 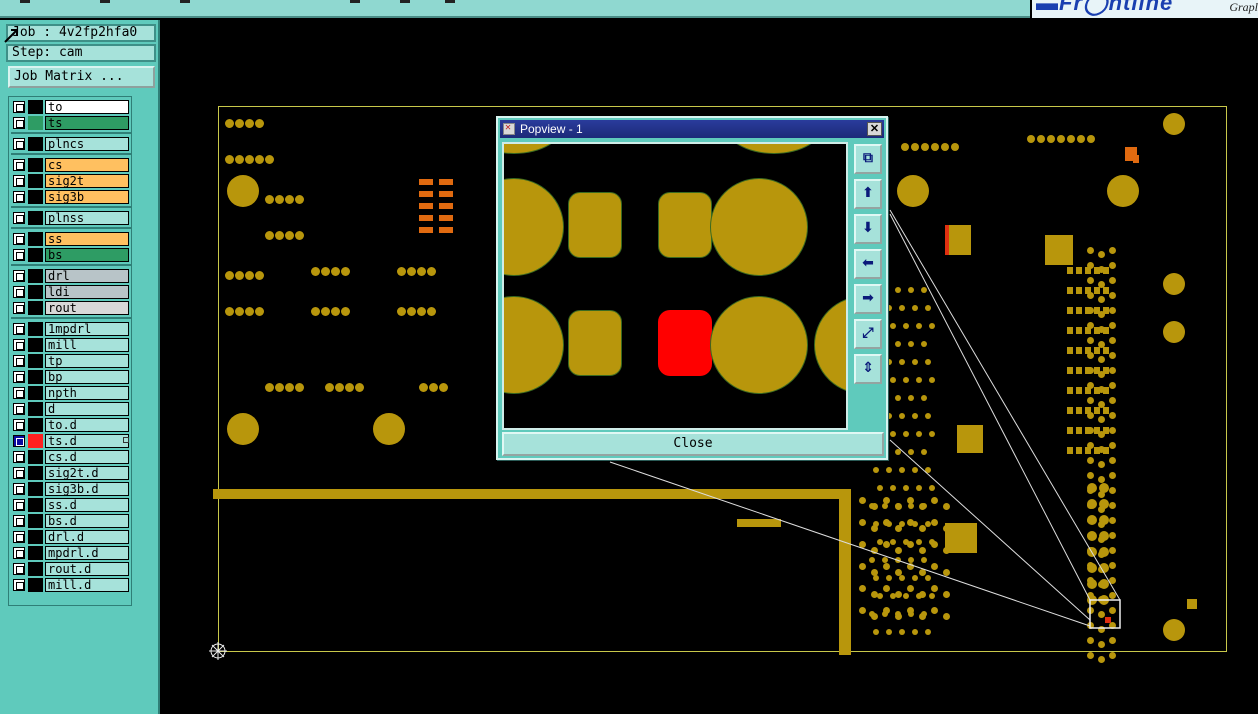 What do you see at coordinates (868, 159) in the screenshot?
I see `zoom-fit-icon: ⧉` at bounding box center [868, 159].